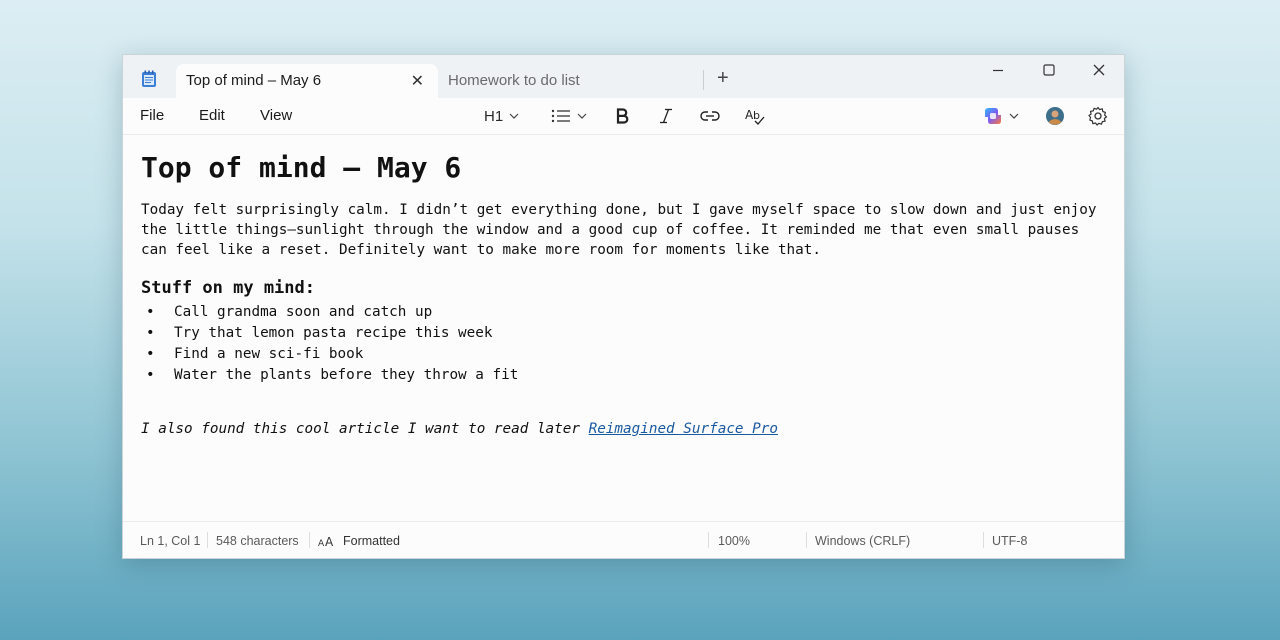 This screenshot has height=640, width=1280. What do you see at coordinates (514, 80) in the screenshot?
I see `tab-label: Homework to do list` at bounding box center [514, 80].